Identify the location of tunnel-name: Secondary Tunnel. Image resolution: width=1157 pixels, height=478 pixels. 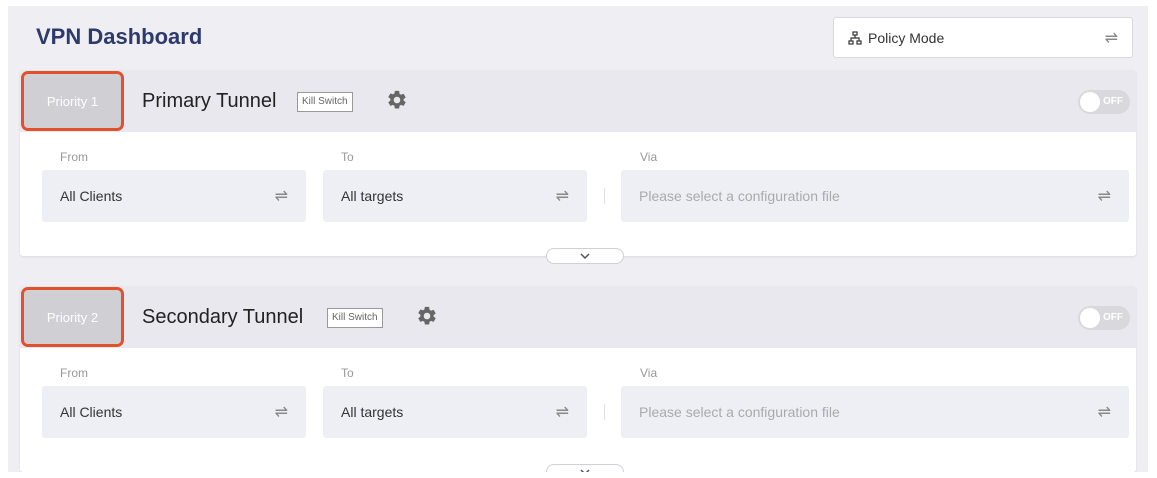
(223, 317).